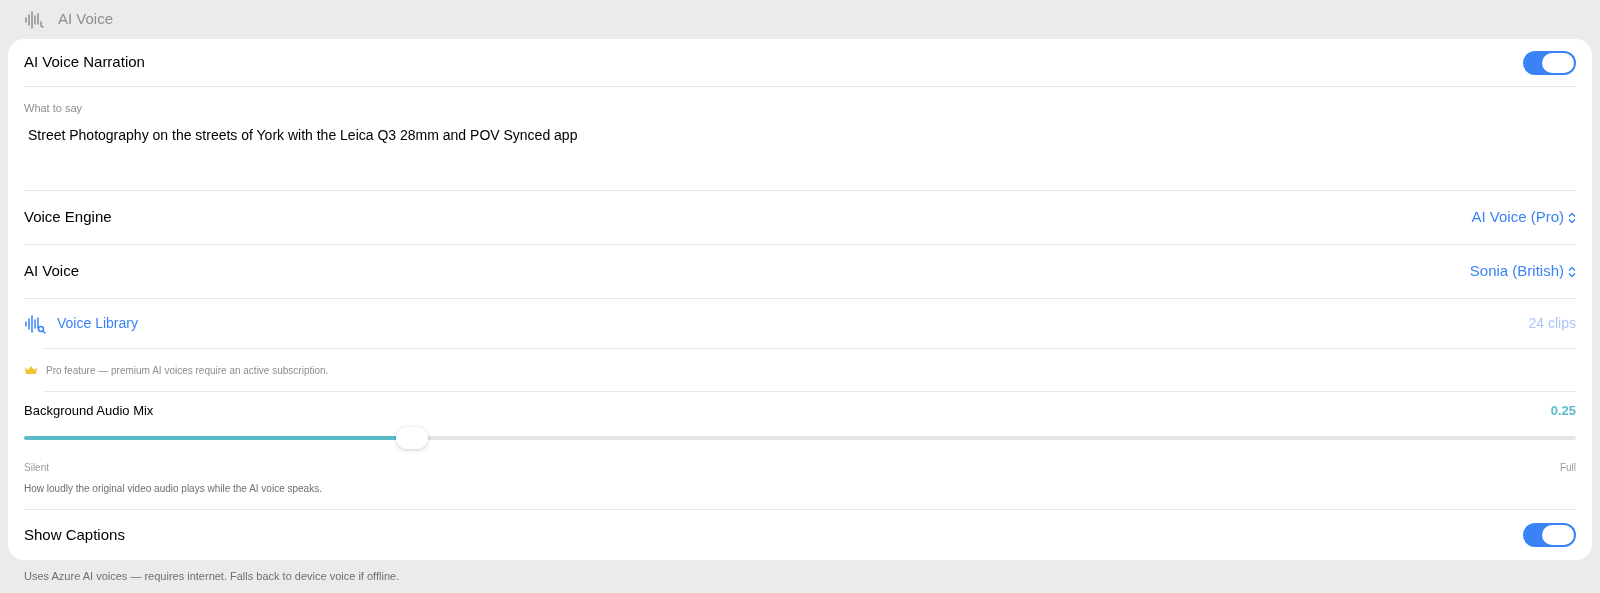 This screenshot has width=1600, height=593. Describe the element at coordinates (1522, 271) in the screenshot. I see `picker-button: Sonia (British)` at that location.